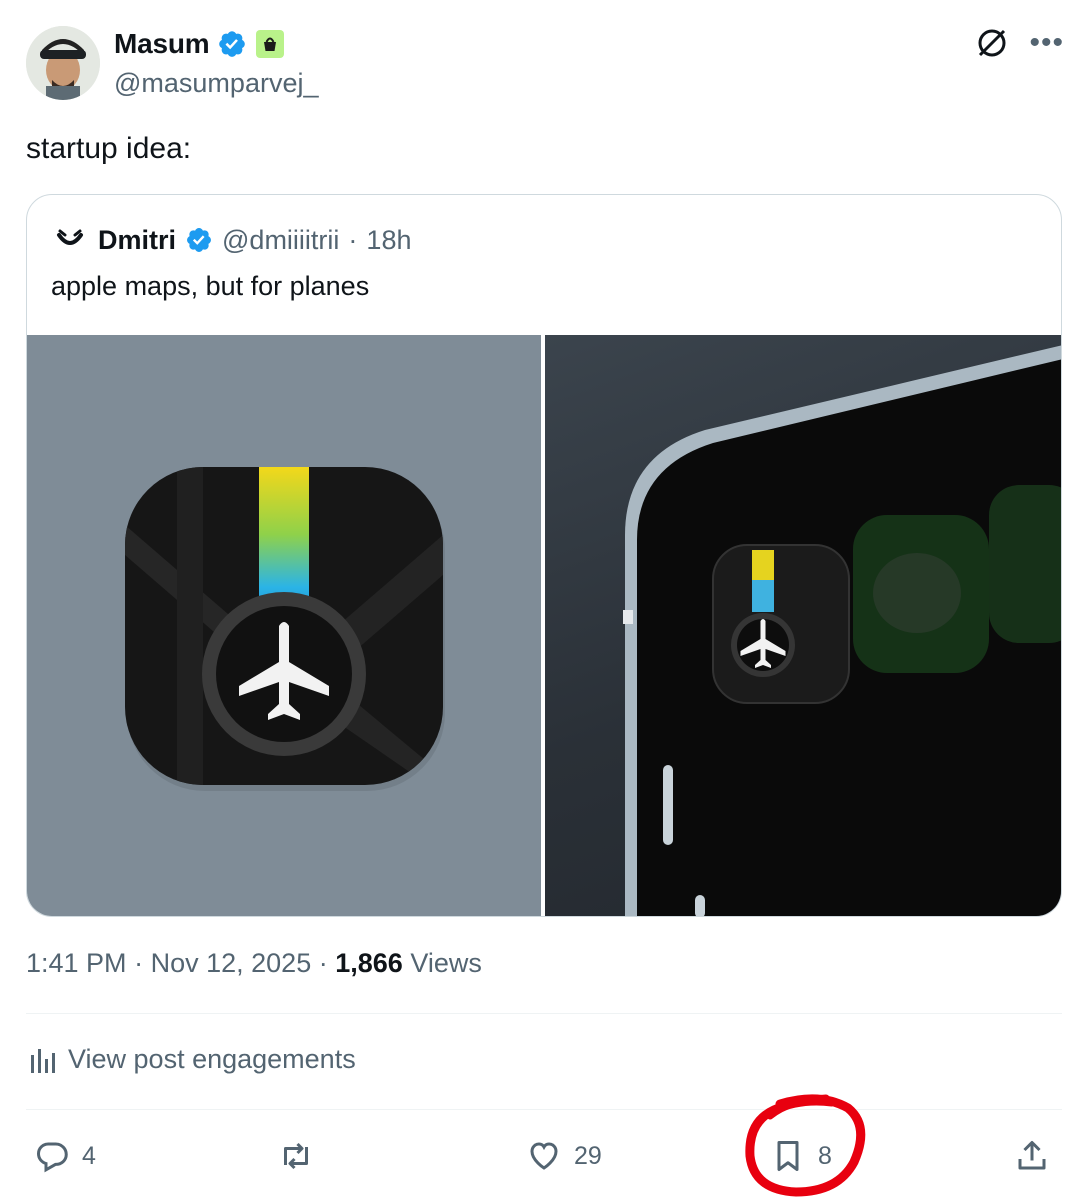 The width and height of the screenshot is (1090, 1200). I want to click on repost-button, so click(296, 1156).